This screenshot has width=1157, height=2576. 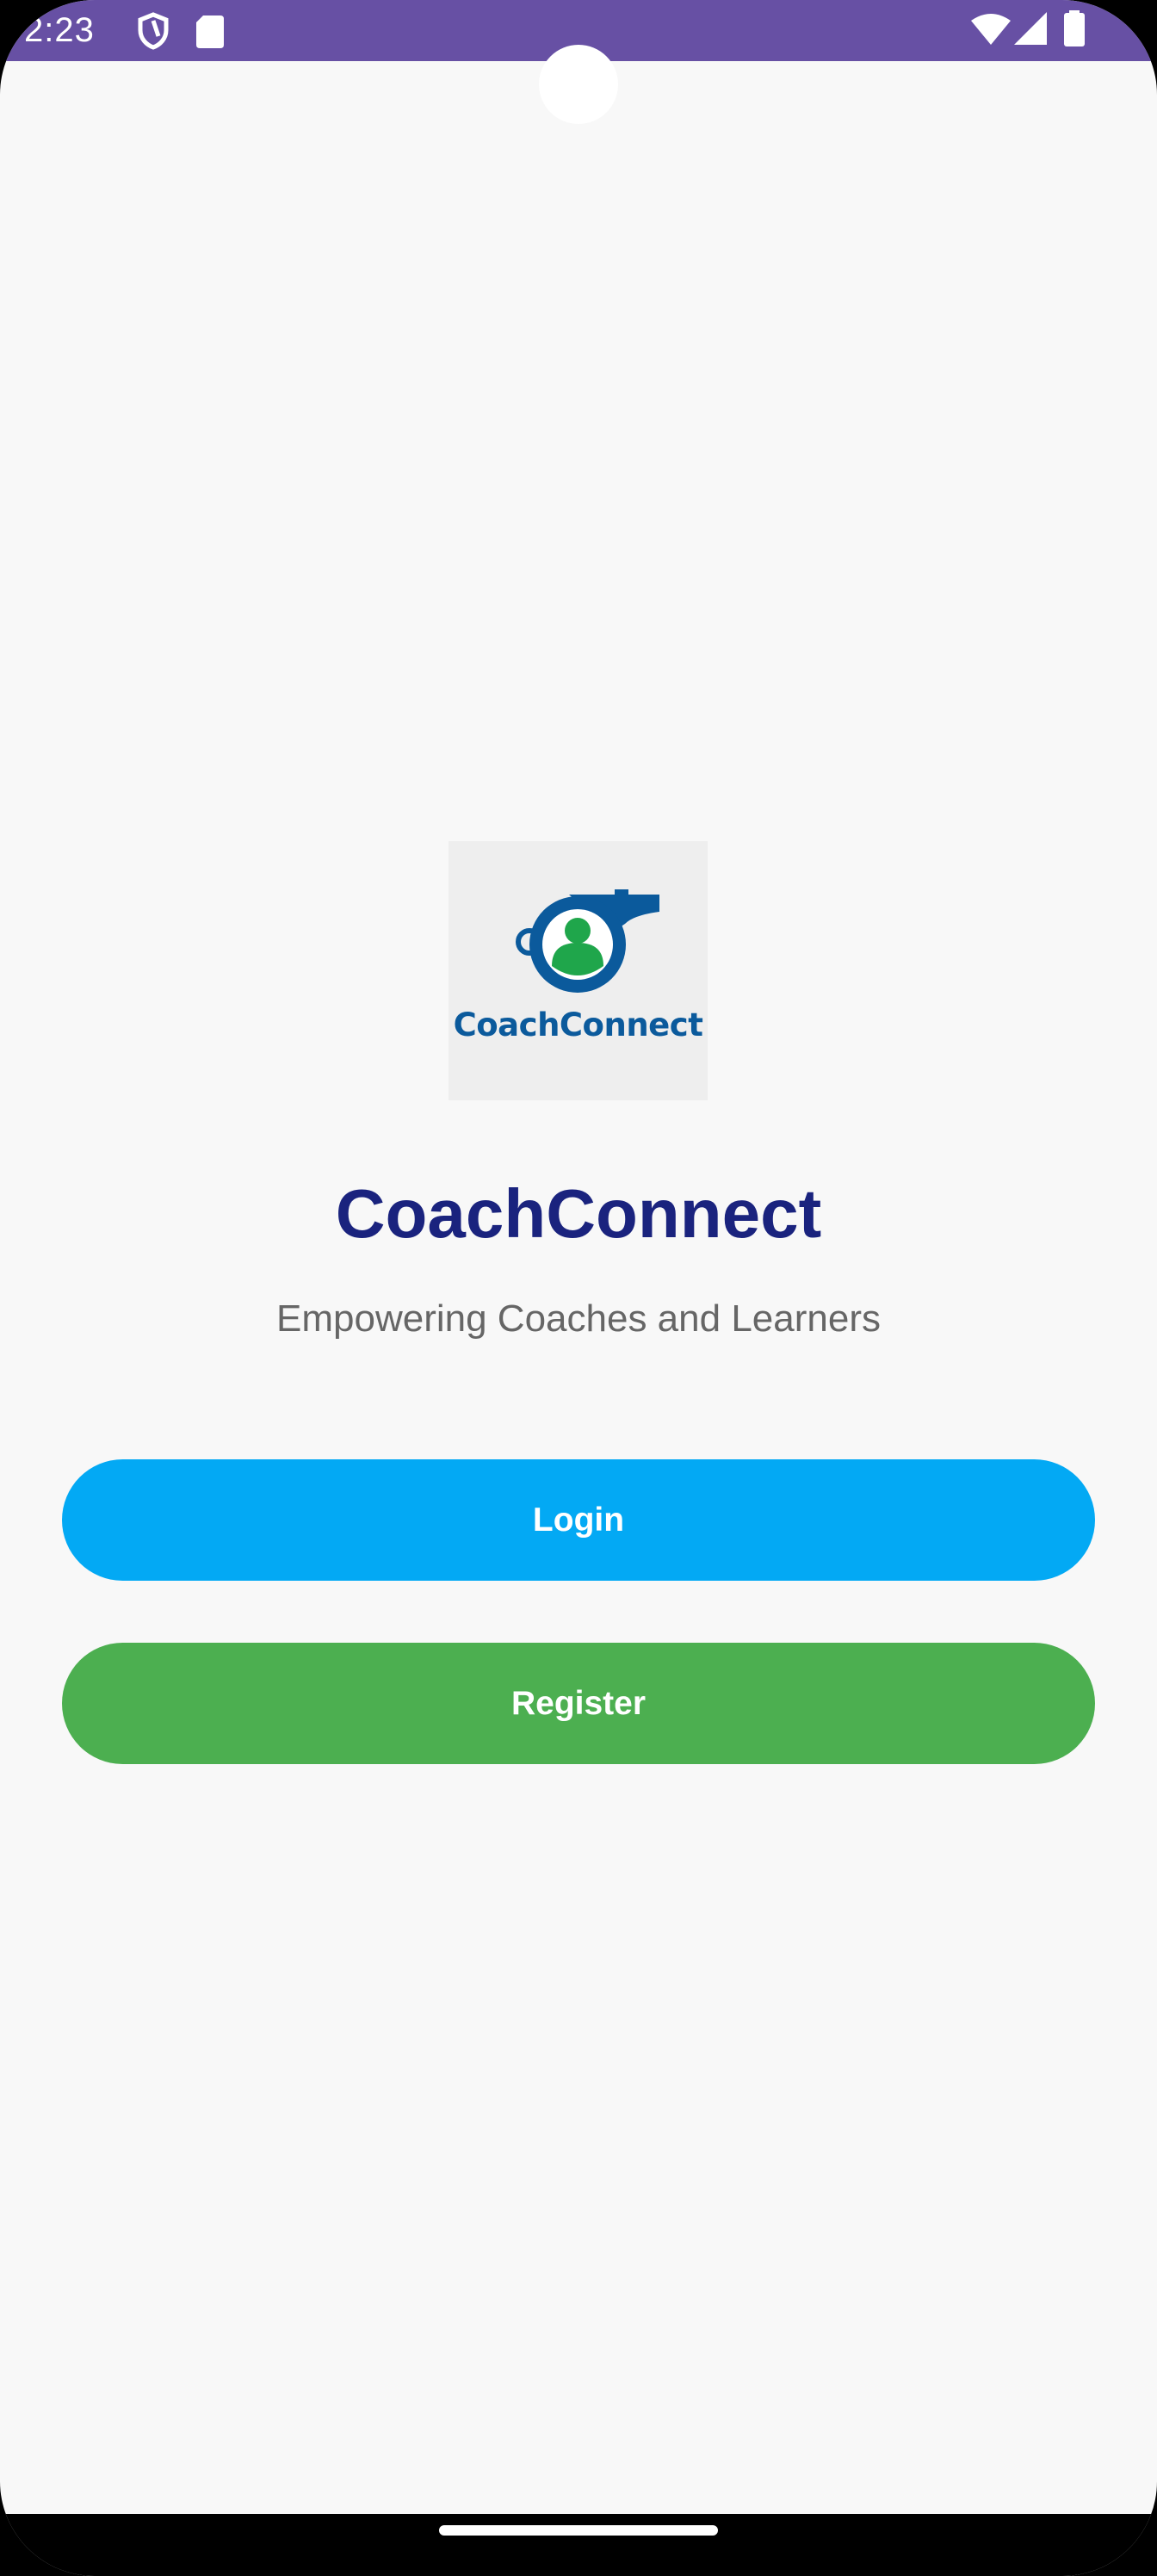 What do you see at coordinates (579, 2545) in the screenshot?
I see `navigation-bar` at bounding box center [579, 2545].